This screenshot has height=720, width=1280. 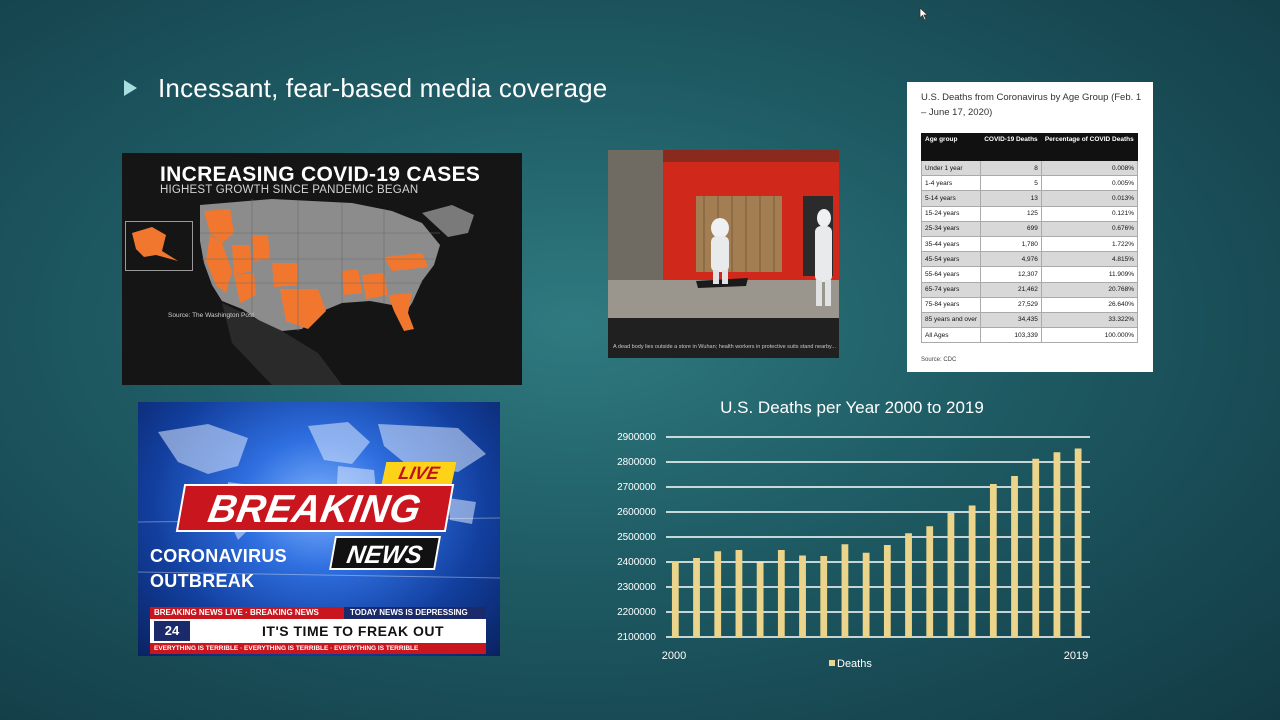 I want to click on table-cell-percent: 0.005%, so click(x=1089, y=183).